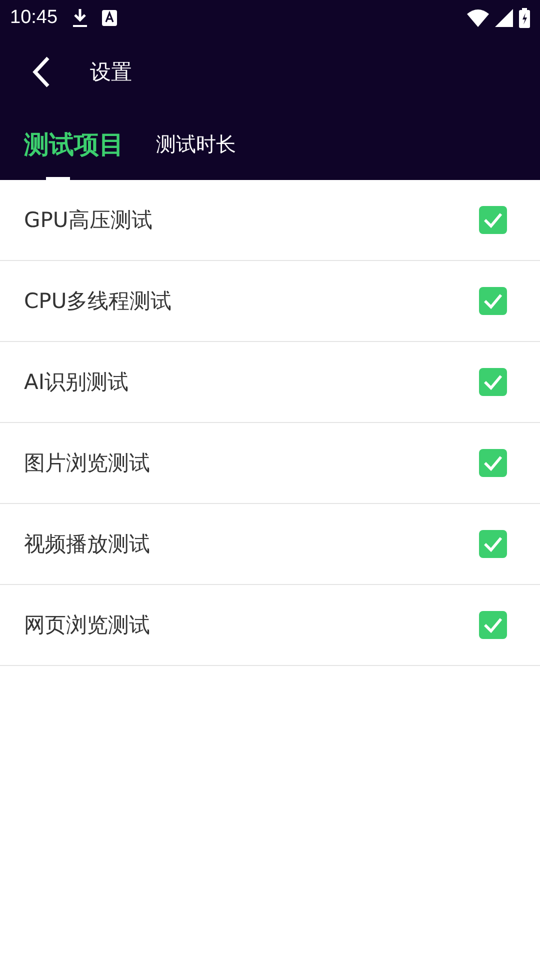 The image size is (540, 960). Describe the element at coordinates (109, 18) in the screenshot. I see `keyboard-icon` at that location.